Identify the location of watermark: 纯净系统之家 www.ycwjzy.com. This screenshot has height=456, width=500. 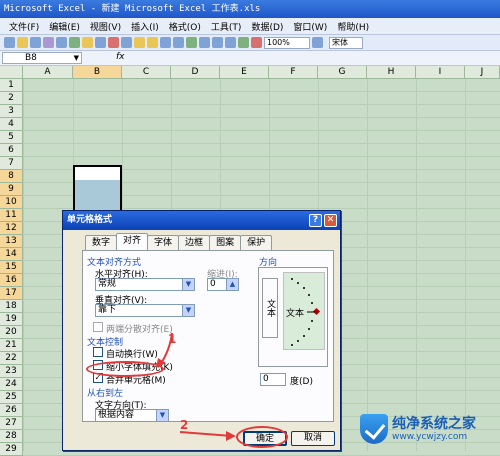
(430, 429).